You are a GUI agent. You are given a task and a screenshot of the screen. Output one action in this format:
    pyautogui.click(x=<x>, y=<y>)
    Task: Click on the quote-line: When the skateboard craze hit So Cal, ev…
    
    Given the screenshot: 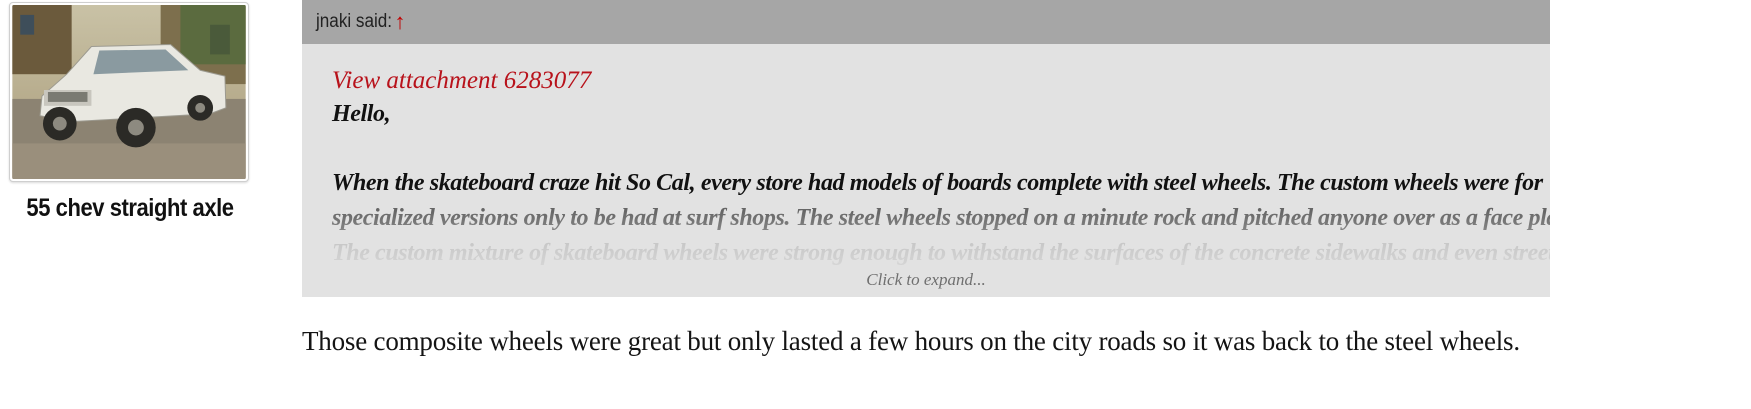 What is the action you would take?
    pyautogui.click(x=937, y=183)
    